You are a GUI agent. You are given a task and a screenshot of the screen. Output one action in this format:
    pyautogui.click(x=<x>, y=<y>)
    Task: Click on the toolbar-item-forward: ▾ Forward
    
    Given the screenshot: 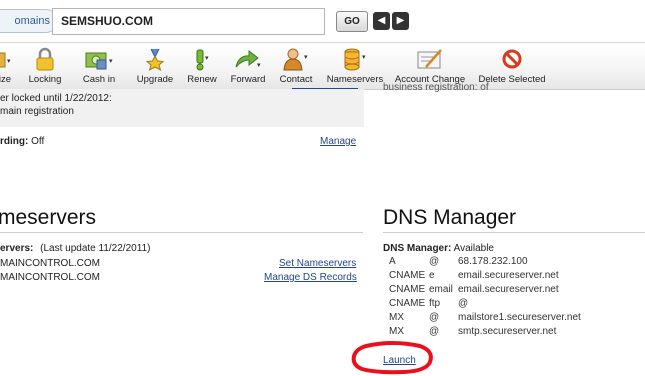 What is the action you would take?
    pyautogui.click(x=248, y=66)
    